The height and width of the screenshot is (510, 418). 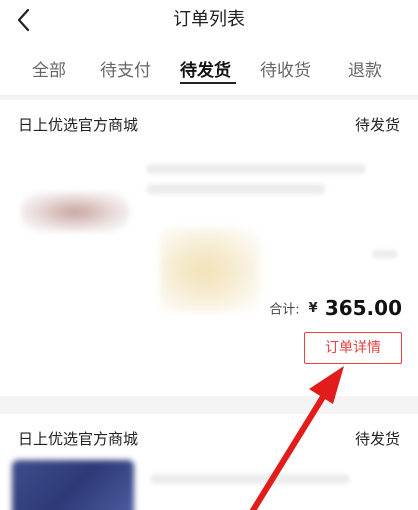 What do you see at coordinates (353, 348) in the screenshot?
I see `order-detail-button: 订单详情` at bounding box center [353, 348].